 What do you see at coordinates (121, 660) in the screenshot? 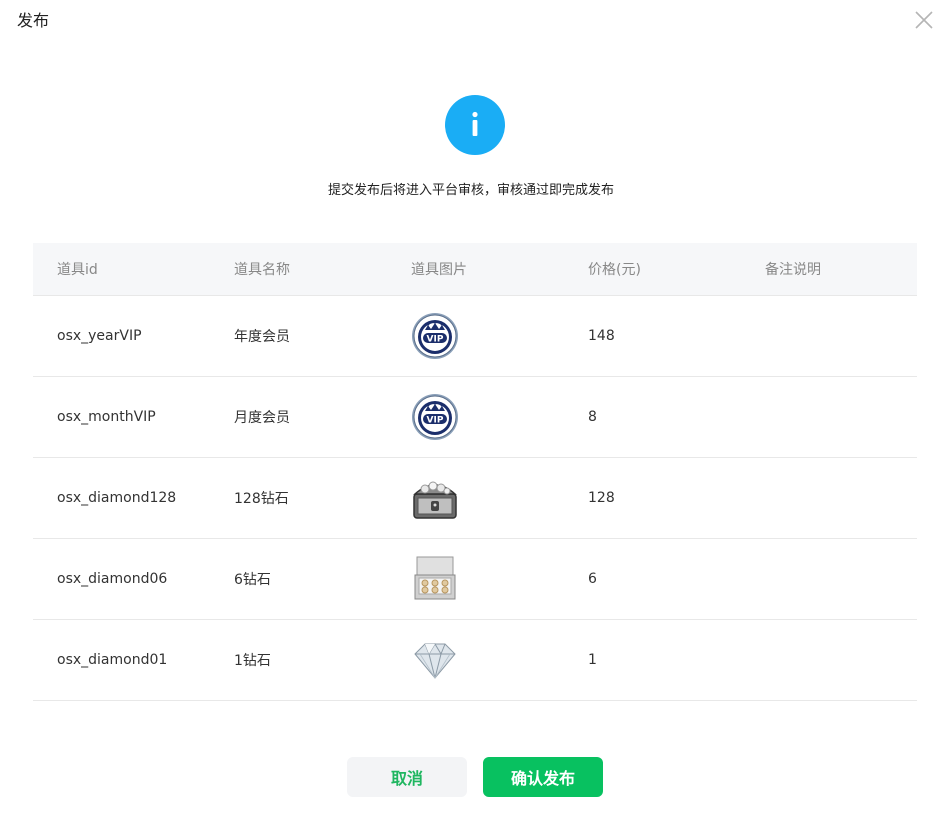
I see `cell-item-id: osx_diamond01` at bounding box center [121, 660].